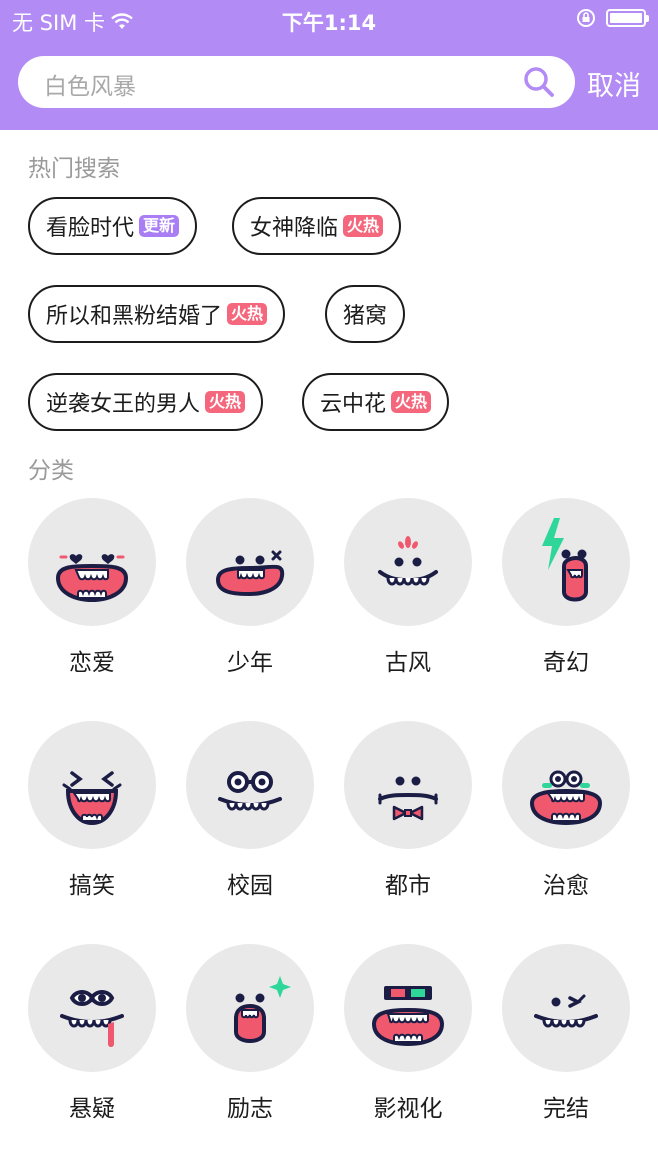 This screenshot has height=1170, width=658. Describe the element at coordinates (123, 404) in the screenshot. I see `hot-tag-text: 逆袭女王的男人` at that location.